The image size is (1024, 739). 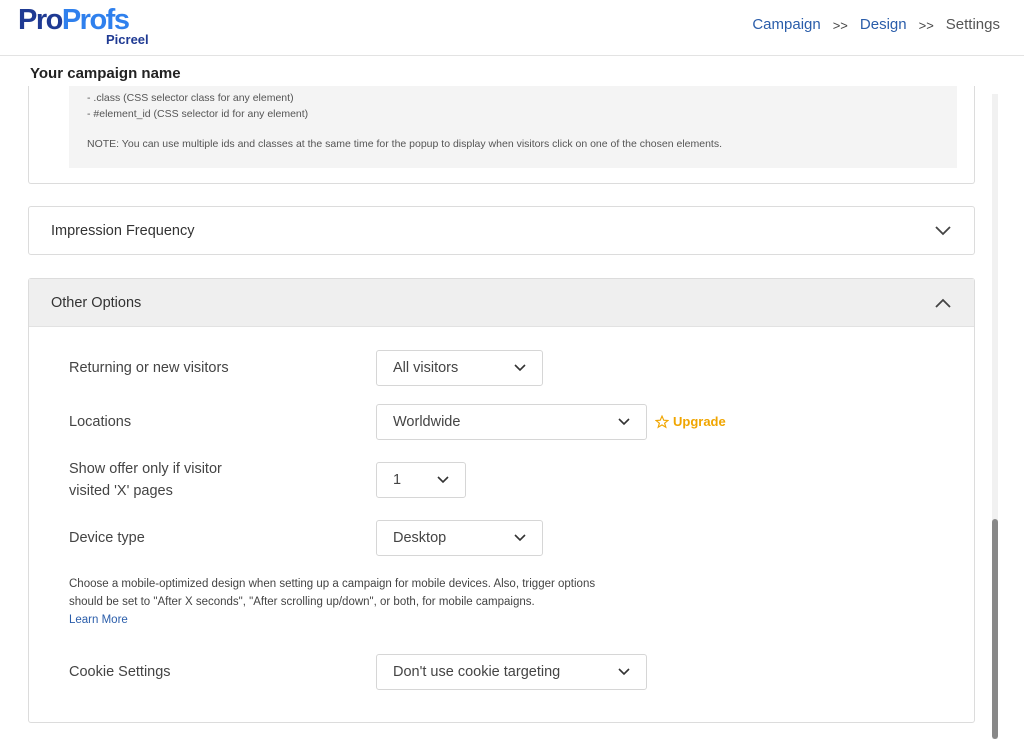 What do you see at coordinates (100, 422) in the screenshot?
I see `locations-label: Locations` at bounding box center [100, 422].